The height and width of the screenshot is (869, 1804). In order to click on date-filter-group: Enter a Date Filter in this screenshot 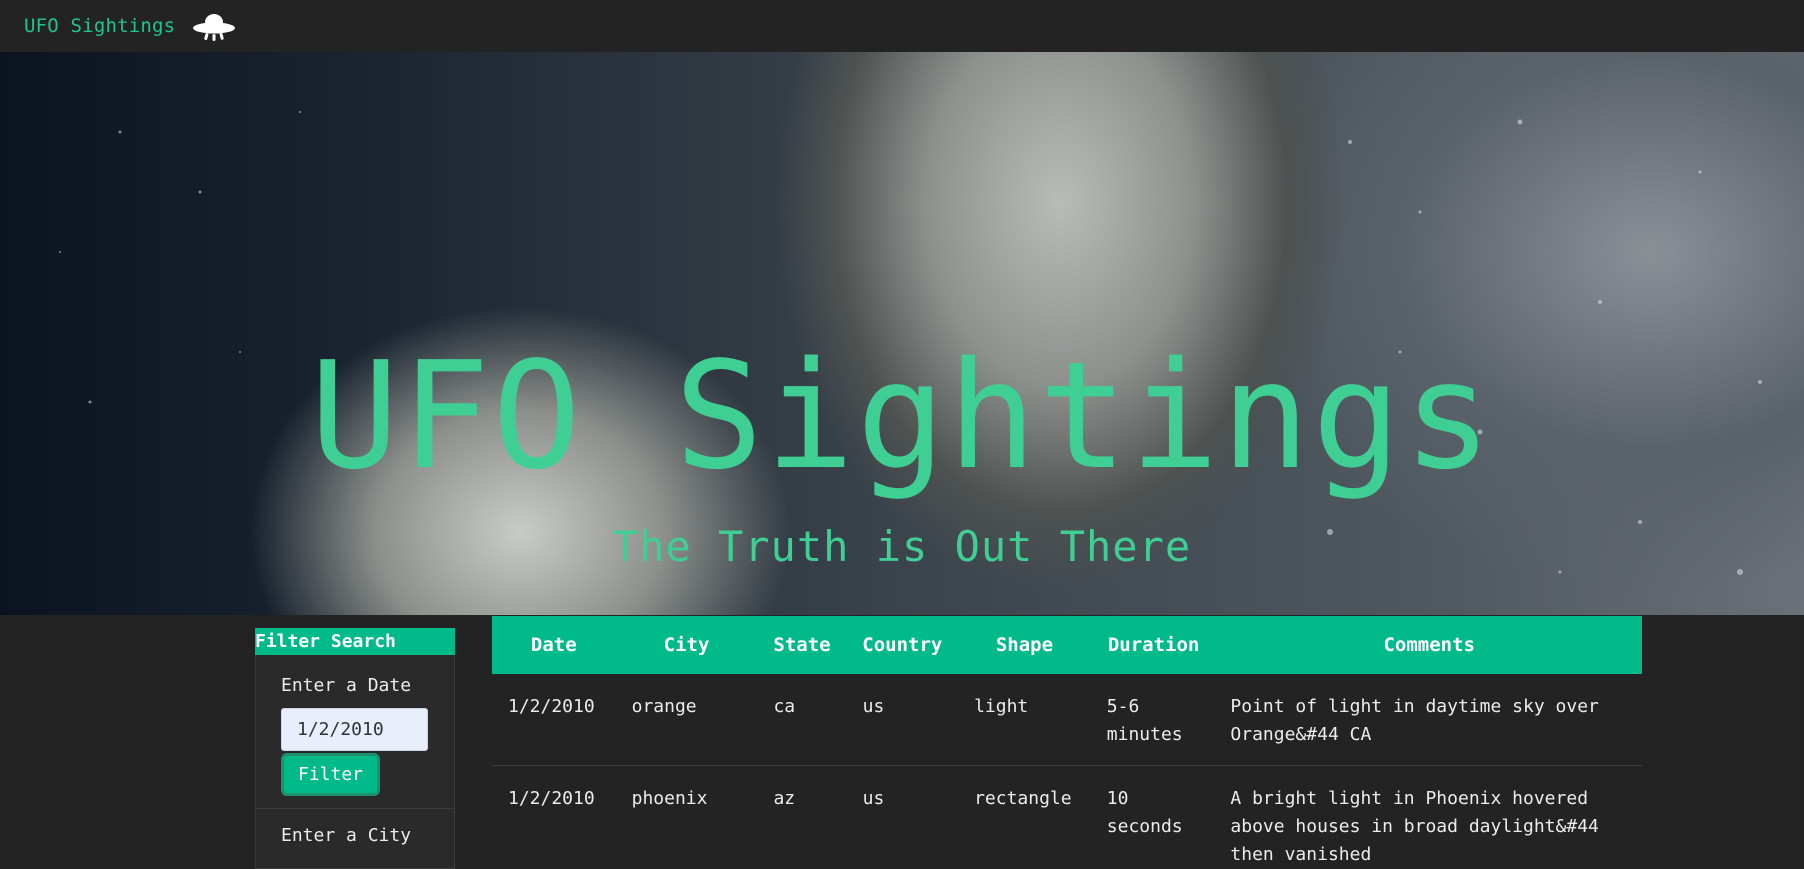, I will do `click(355, 732)`.